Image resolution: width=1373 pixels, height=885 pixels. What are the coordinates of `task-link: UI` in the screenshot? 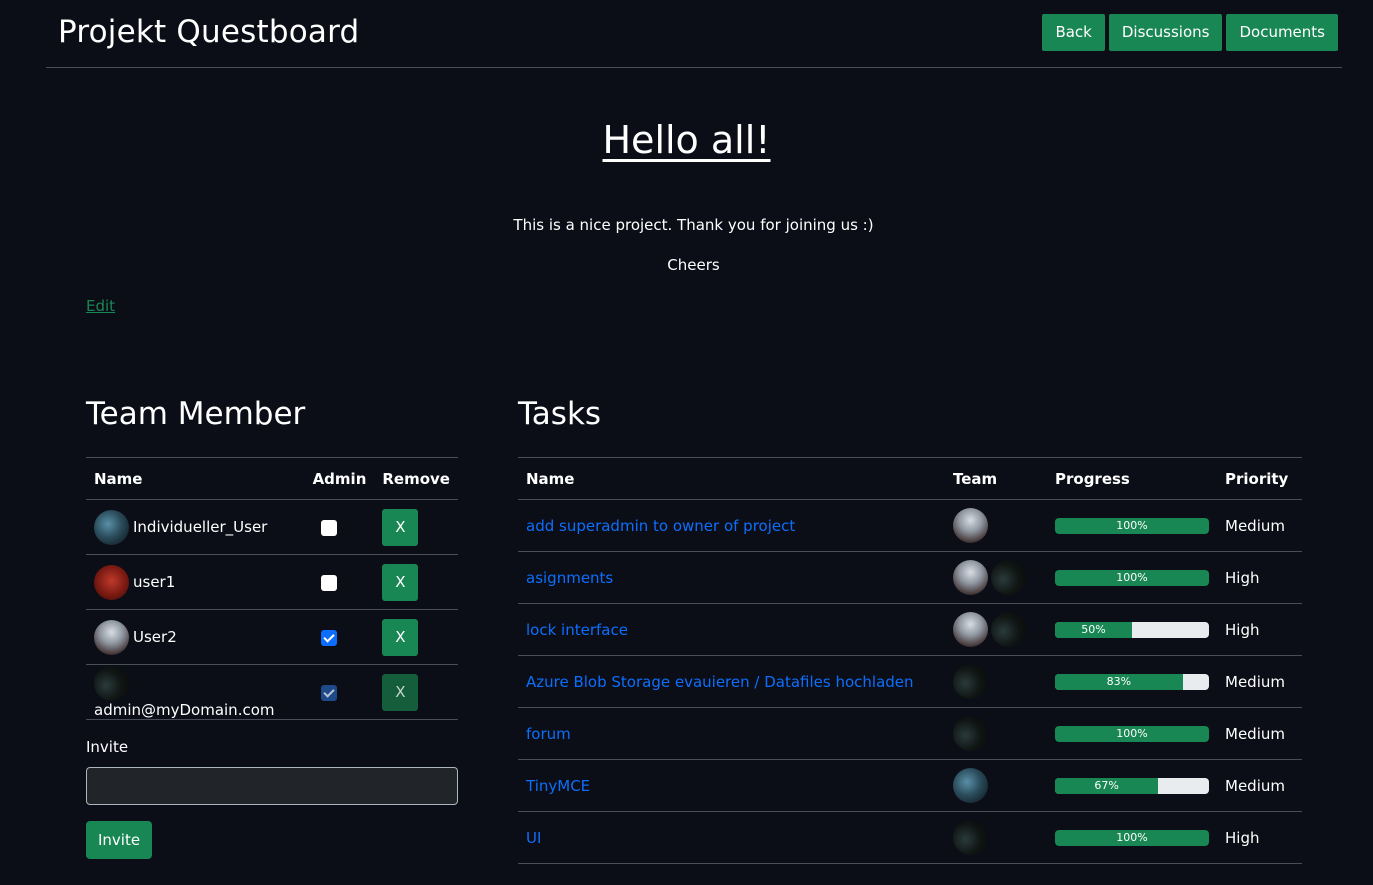 It's located at (533, 838).